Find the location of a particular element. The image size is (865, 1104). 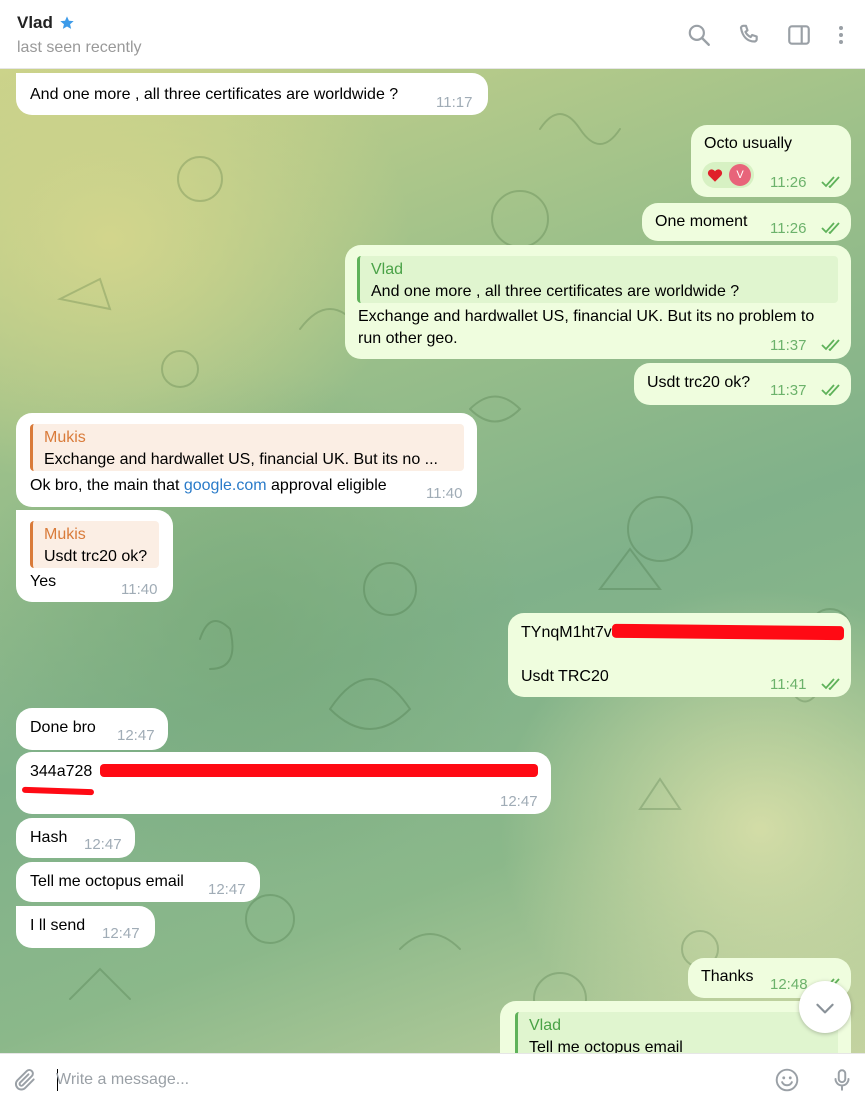

message-incoming: Hash 12:47 is located at coordinates (75, 838).